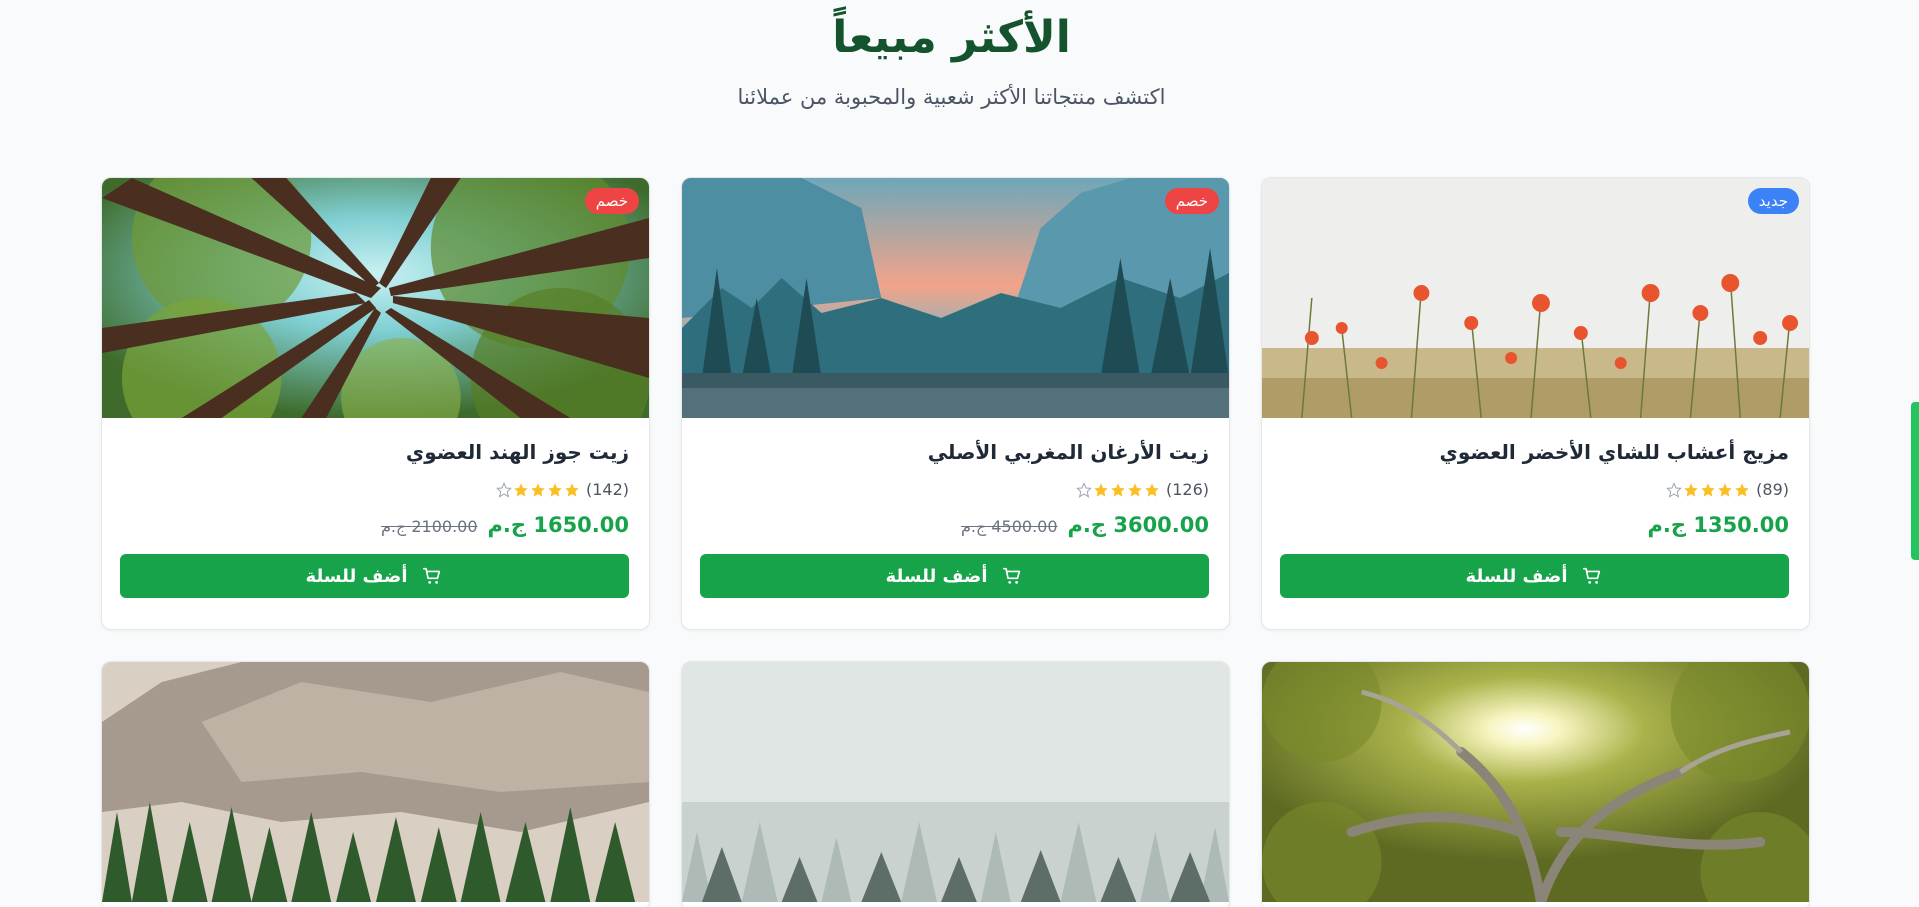 The height and width of the screenshot is (907, 1919). I want to click on product-name: مزيج أعشاب للشاي الأخضر العضوي, so click(1535, 452).